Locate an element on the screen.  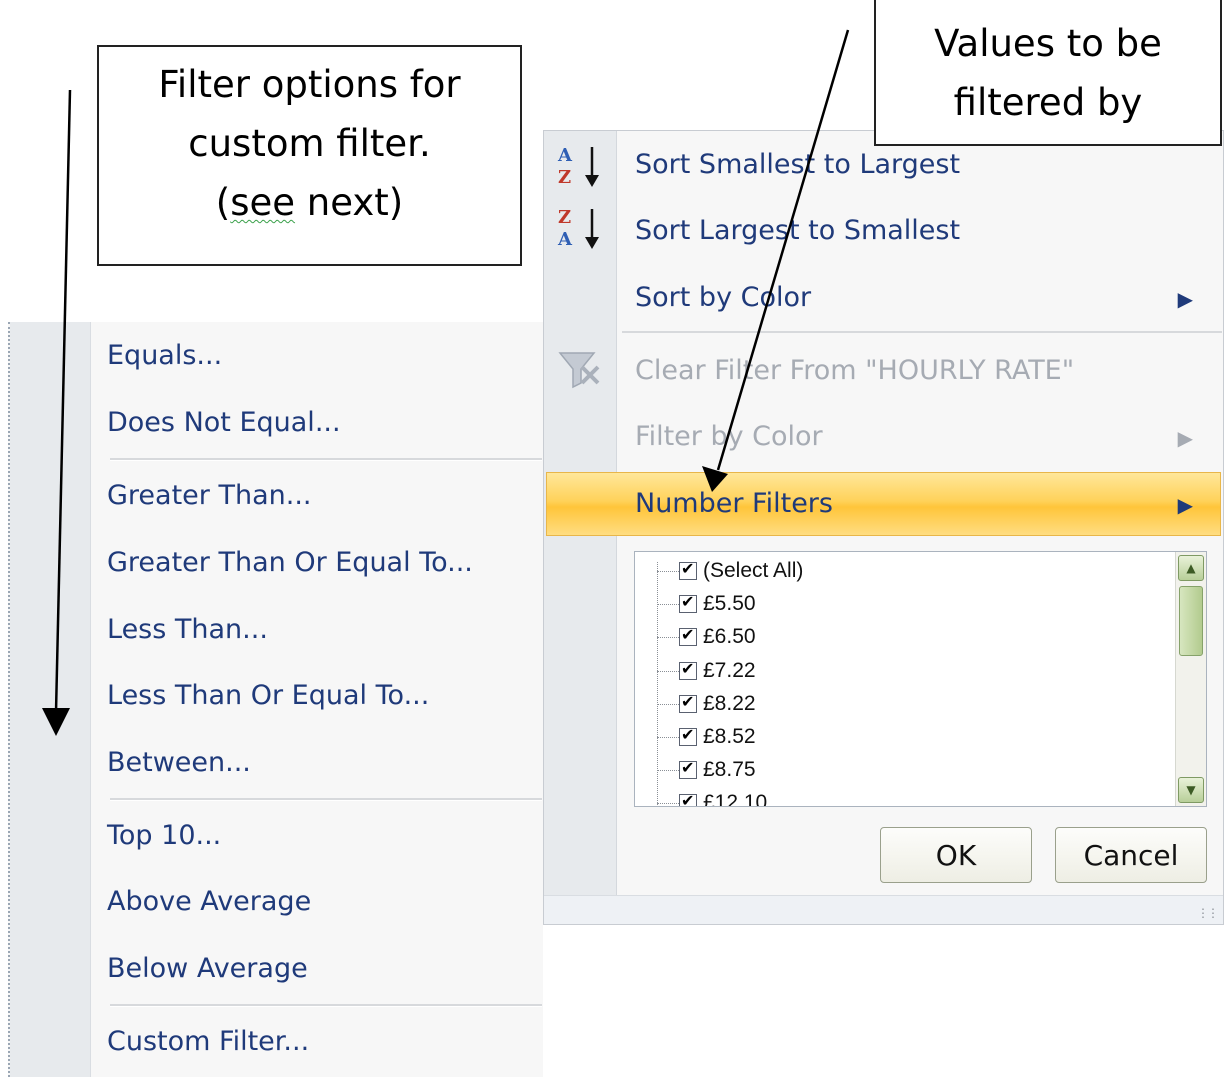
menu-item-above-average: Above Average is located at coordinates (209, 901).